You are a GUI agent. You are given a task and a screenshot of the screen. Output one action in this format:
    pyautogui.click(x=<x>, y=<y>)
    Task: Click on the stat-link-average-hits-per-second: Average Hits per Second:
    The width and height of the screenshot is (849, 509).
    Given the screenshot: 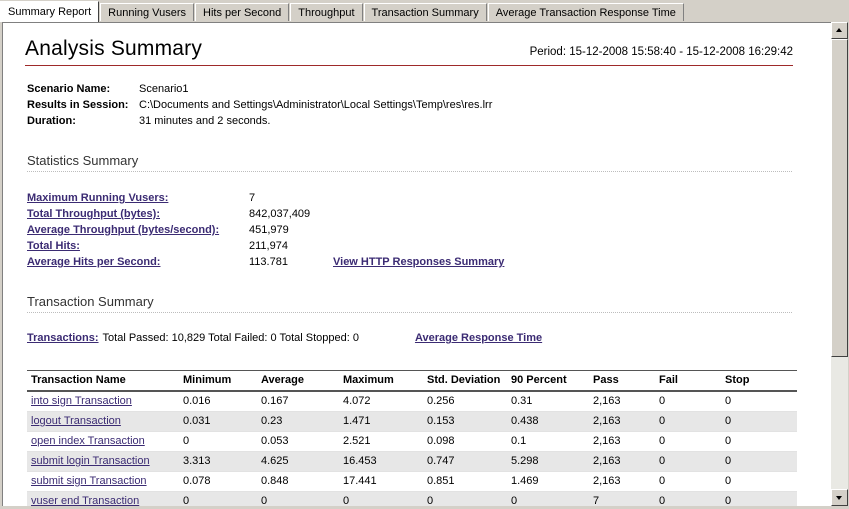 What is the action you would take?
    pyautogui.click(x=138, y=262)
    